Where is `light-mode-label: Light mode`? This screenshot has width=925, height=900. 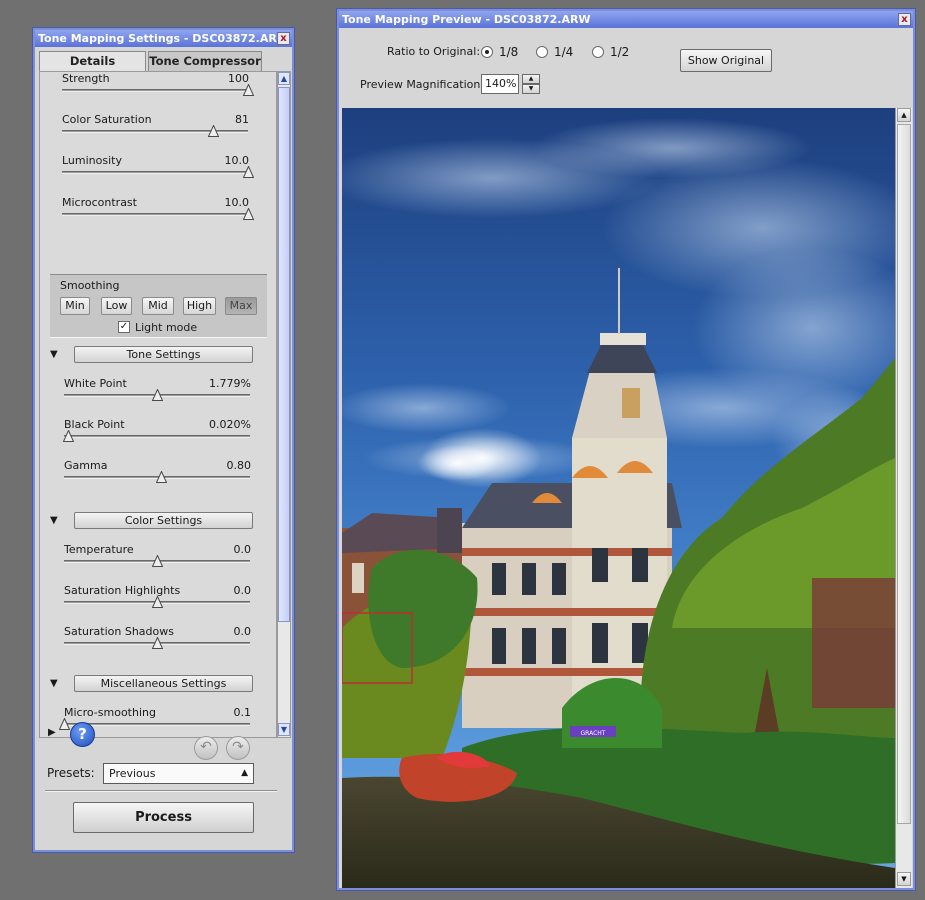
light-mode-label: Light mode is located at coordinates (166, 327).